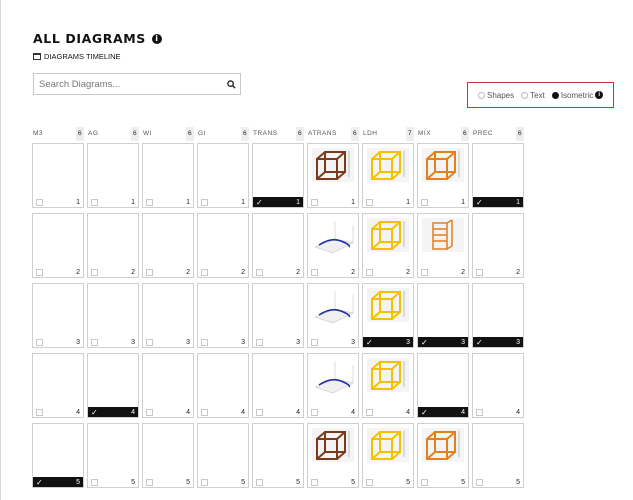 The height and width of the screenshot is (500, 633). Describe the element at coordinates (533, 95) in the screenshot. I see `view-option-text: Text` at that location.